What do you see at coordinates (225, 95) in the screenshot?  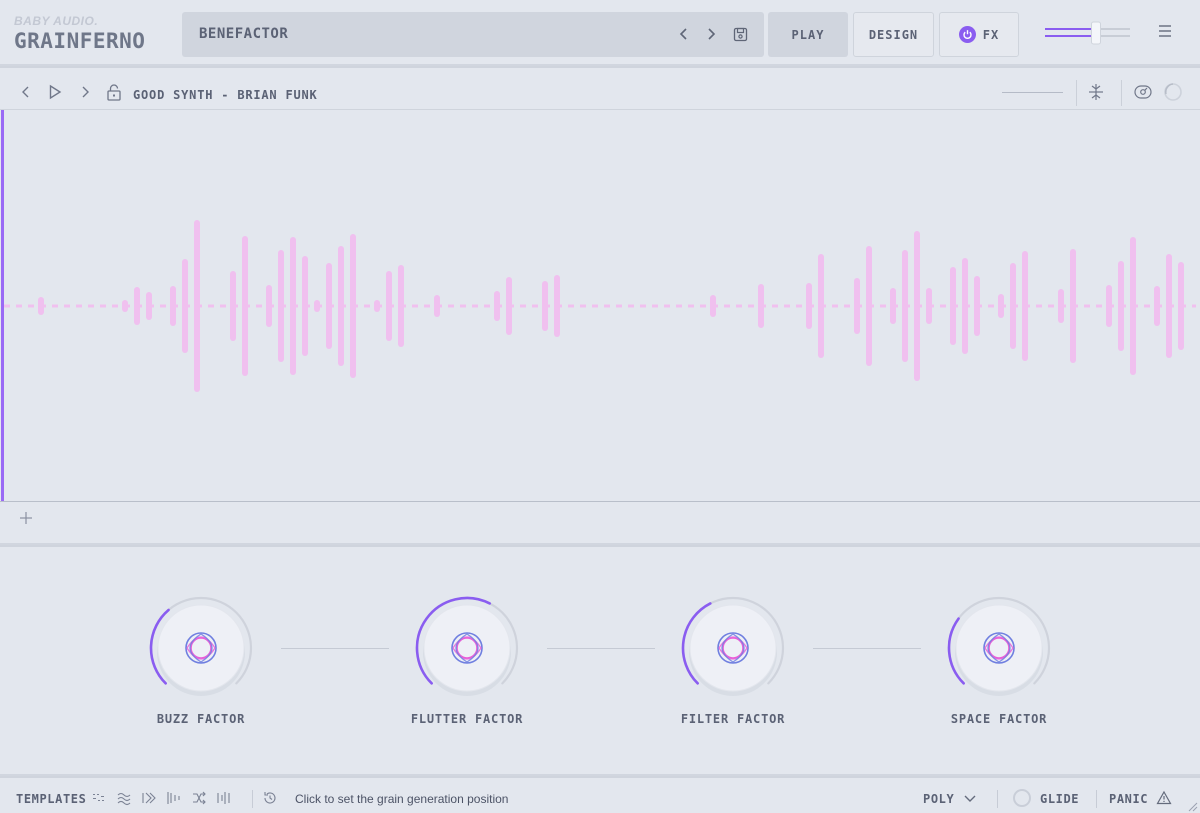 I see `sample-name: GOOD SYNTH - BRIAN FUNK` at bounding box center [225, 95].